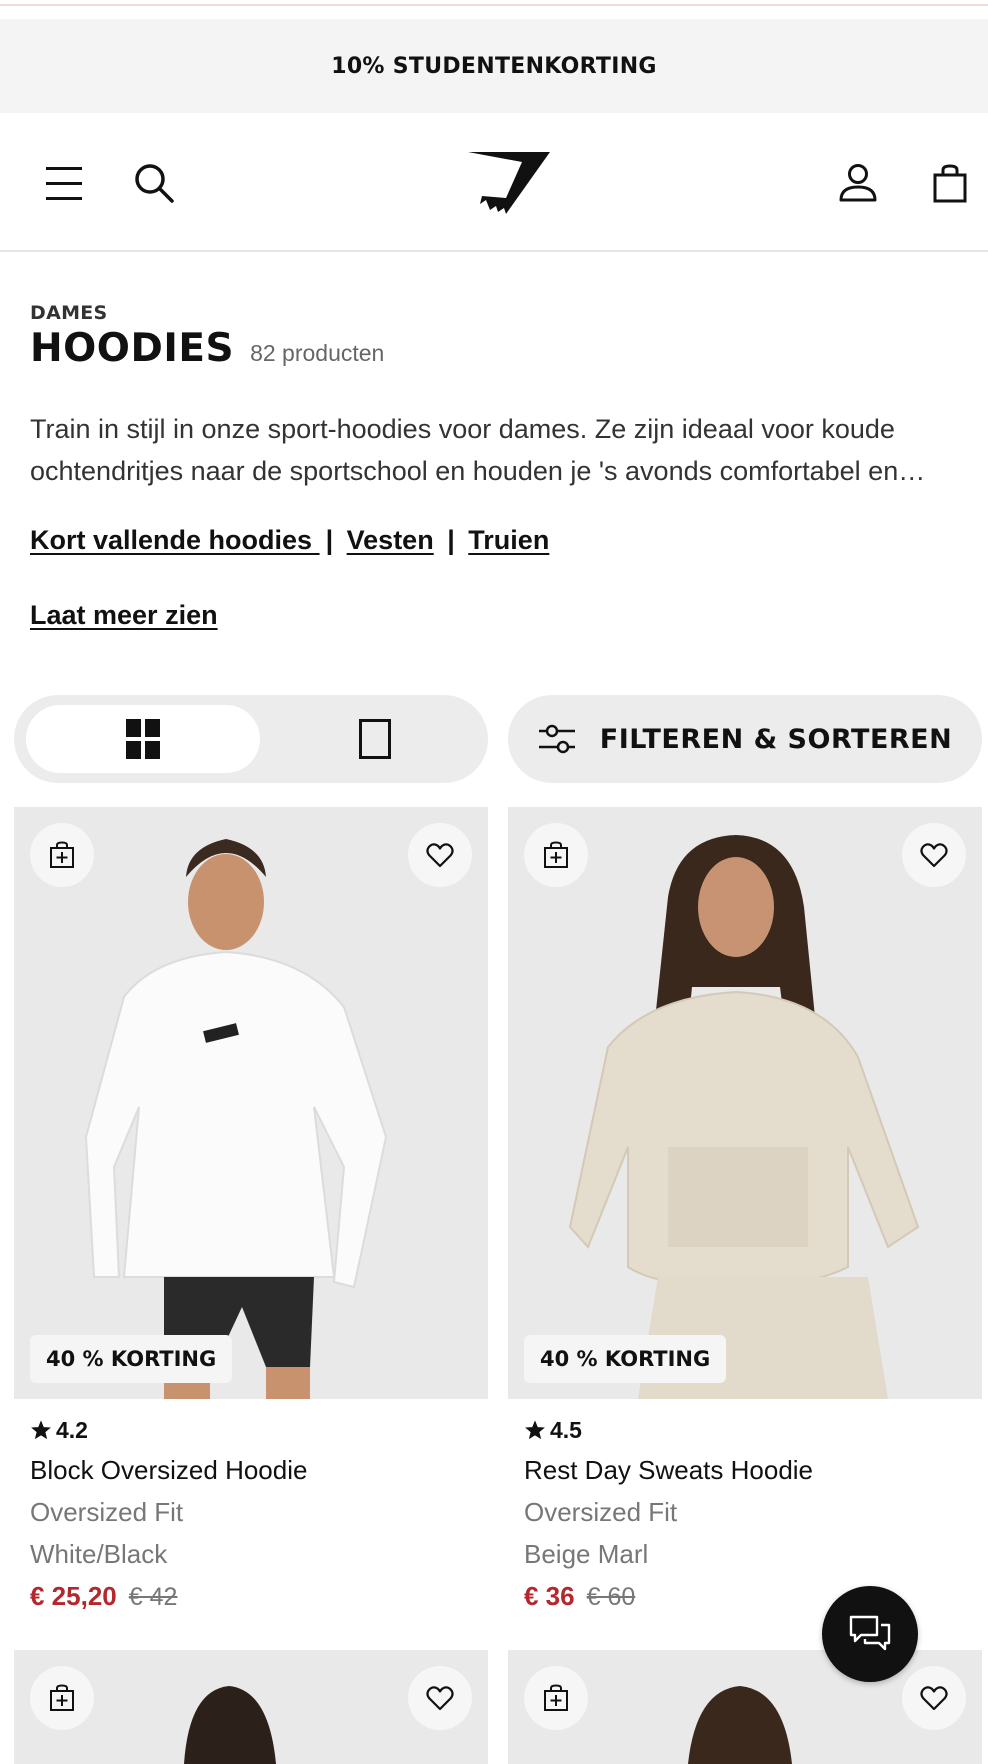 The width and height of the screenshot is (988, 1764). I want to click on search-icon, so click(154, 183).